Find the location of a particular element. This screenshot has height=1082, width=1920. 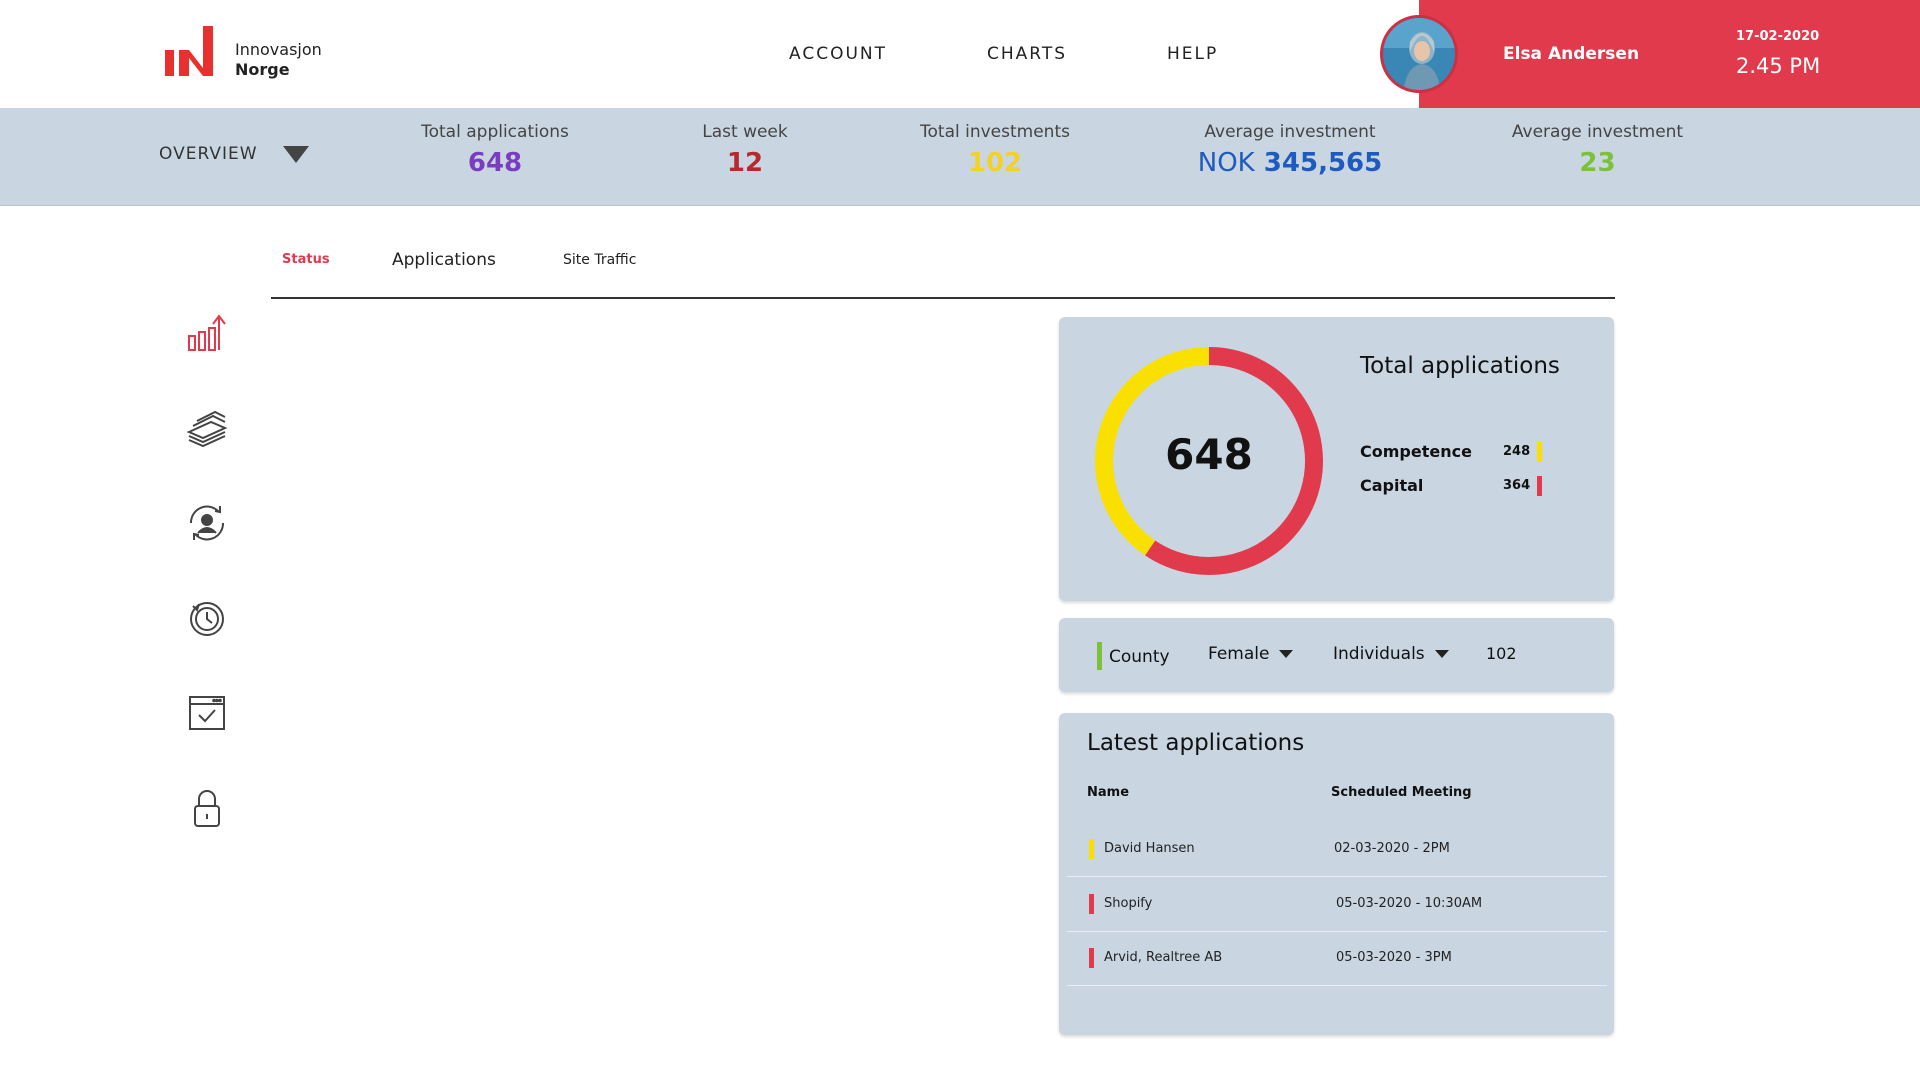

row-name: David Hansen is located at coordinates (1149, 848).